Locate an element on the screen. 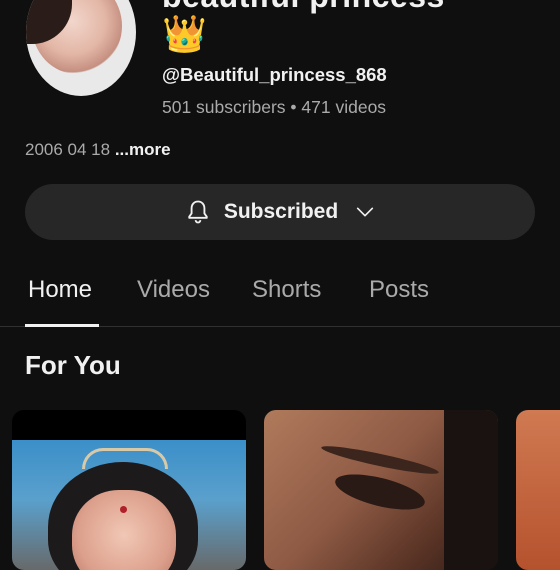  tab-shorts: Shorts is located at coordinates (286, 290).